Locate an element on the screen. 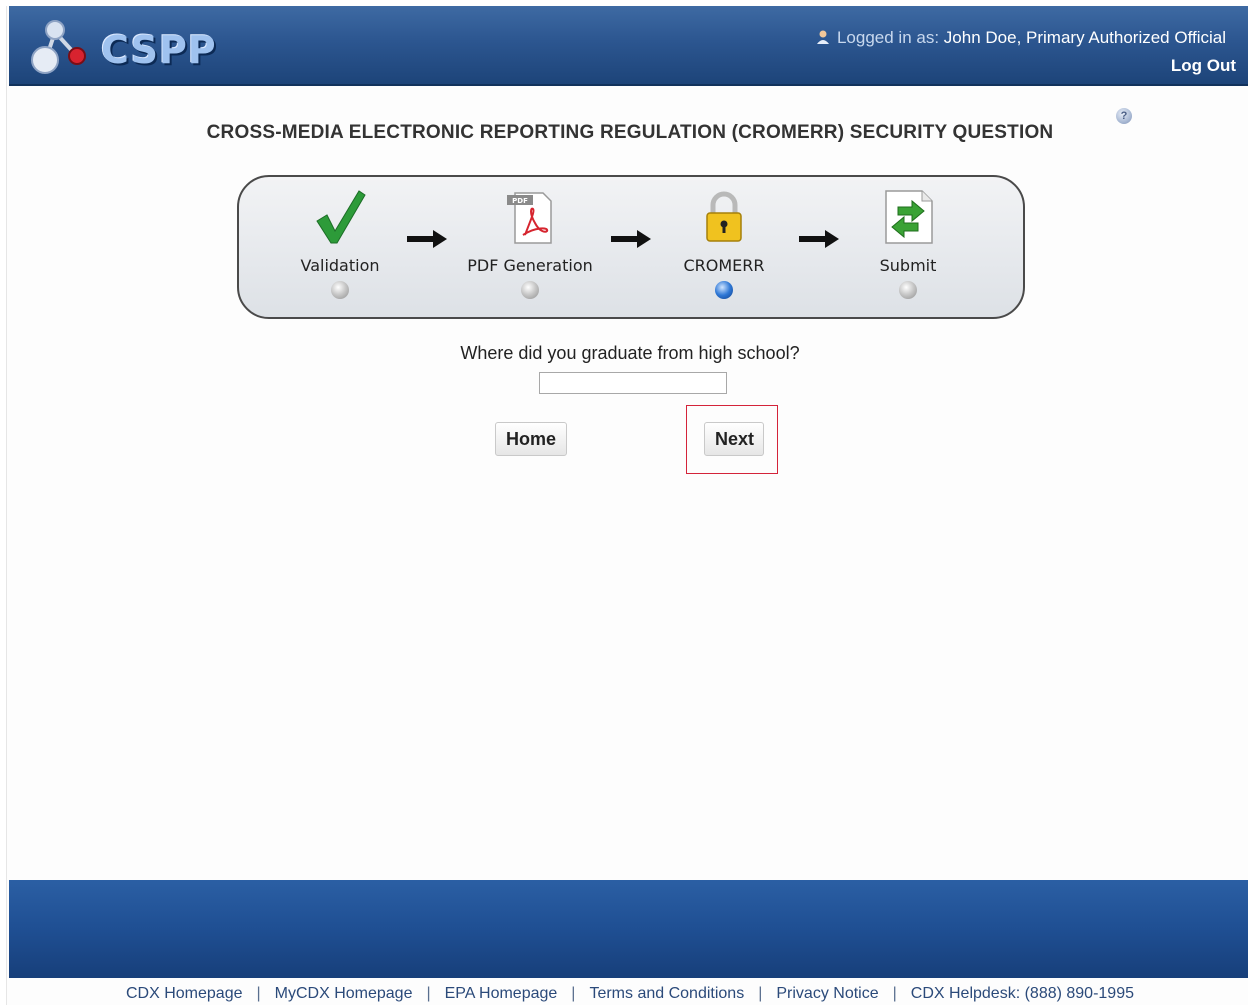  logo-text: CSPP is located at coordinates (159, 50).